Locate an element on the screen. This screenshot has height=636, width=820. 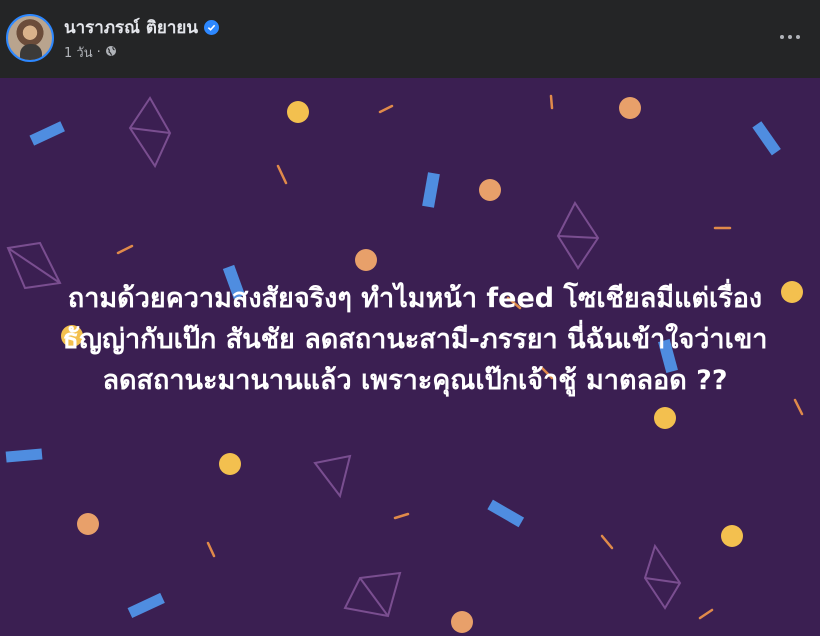
post-timestamp: 1 วัน is located at coordinates (78, 52).